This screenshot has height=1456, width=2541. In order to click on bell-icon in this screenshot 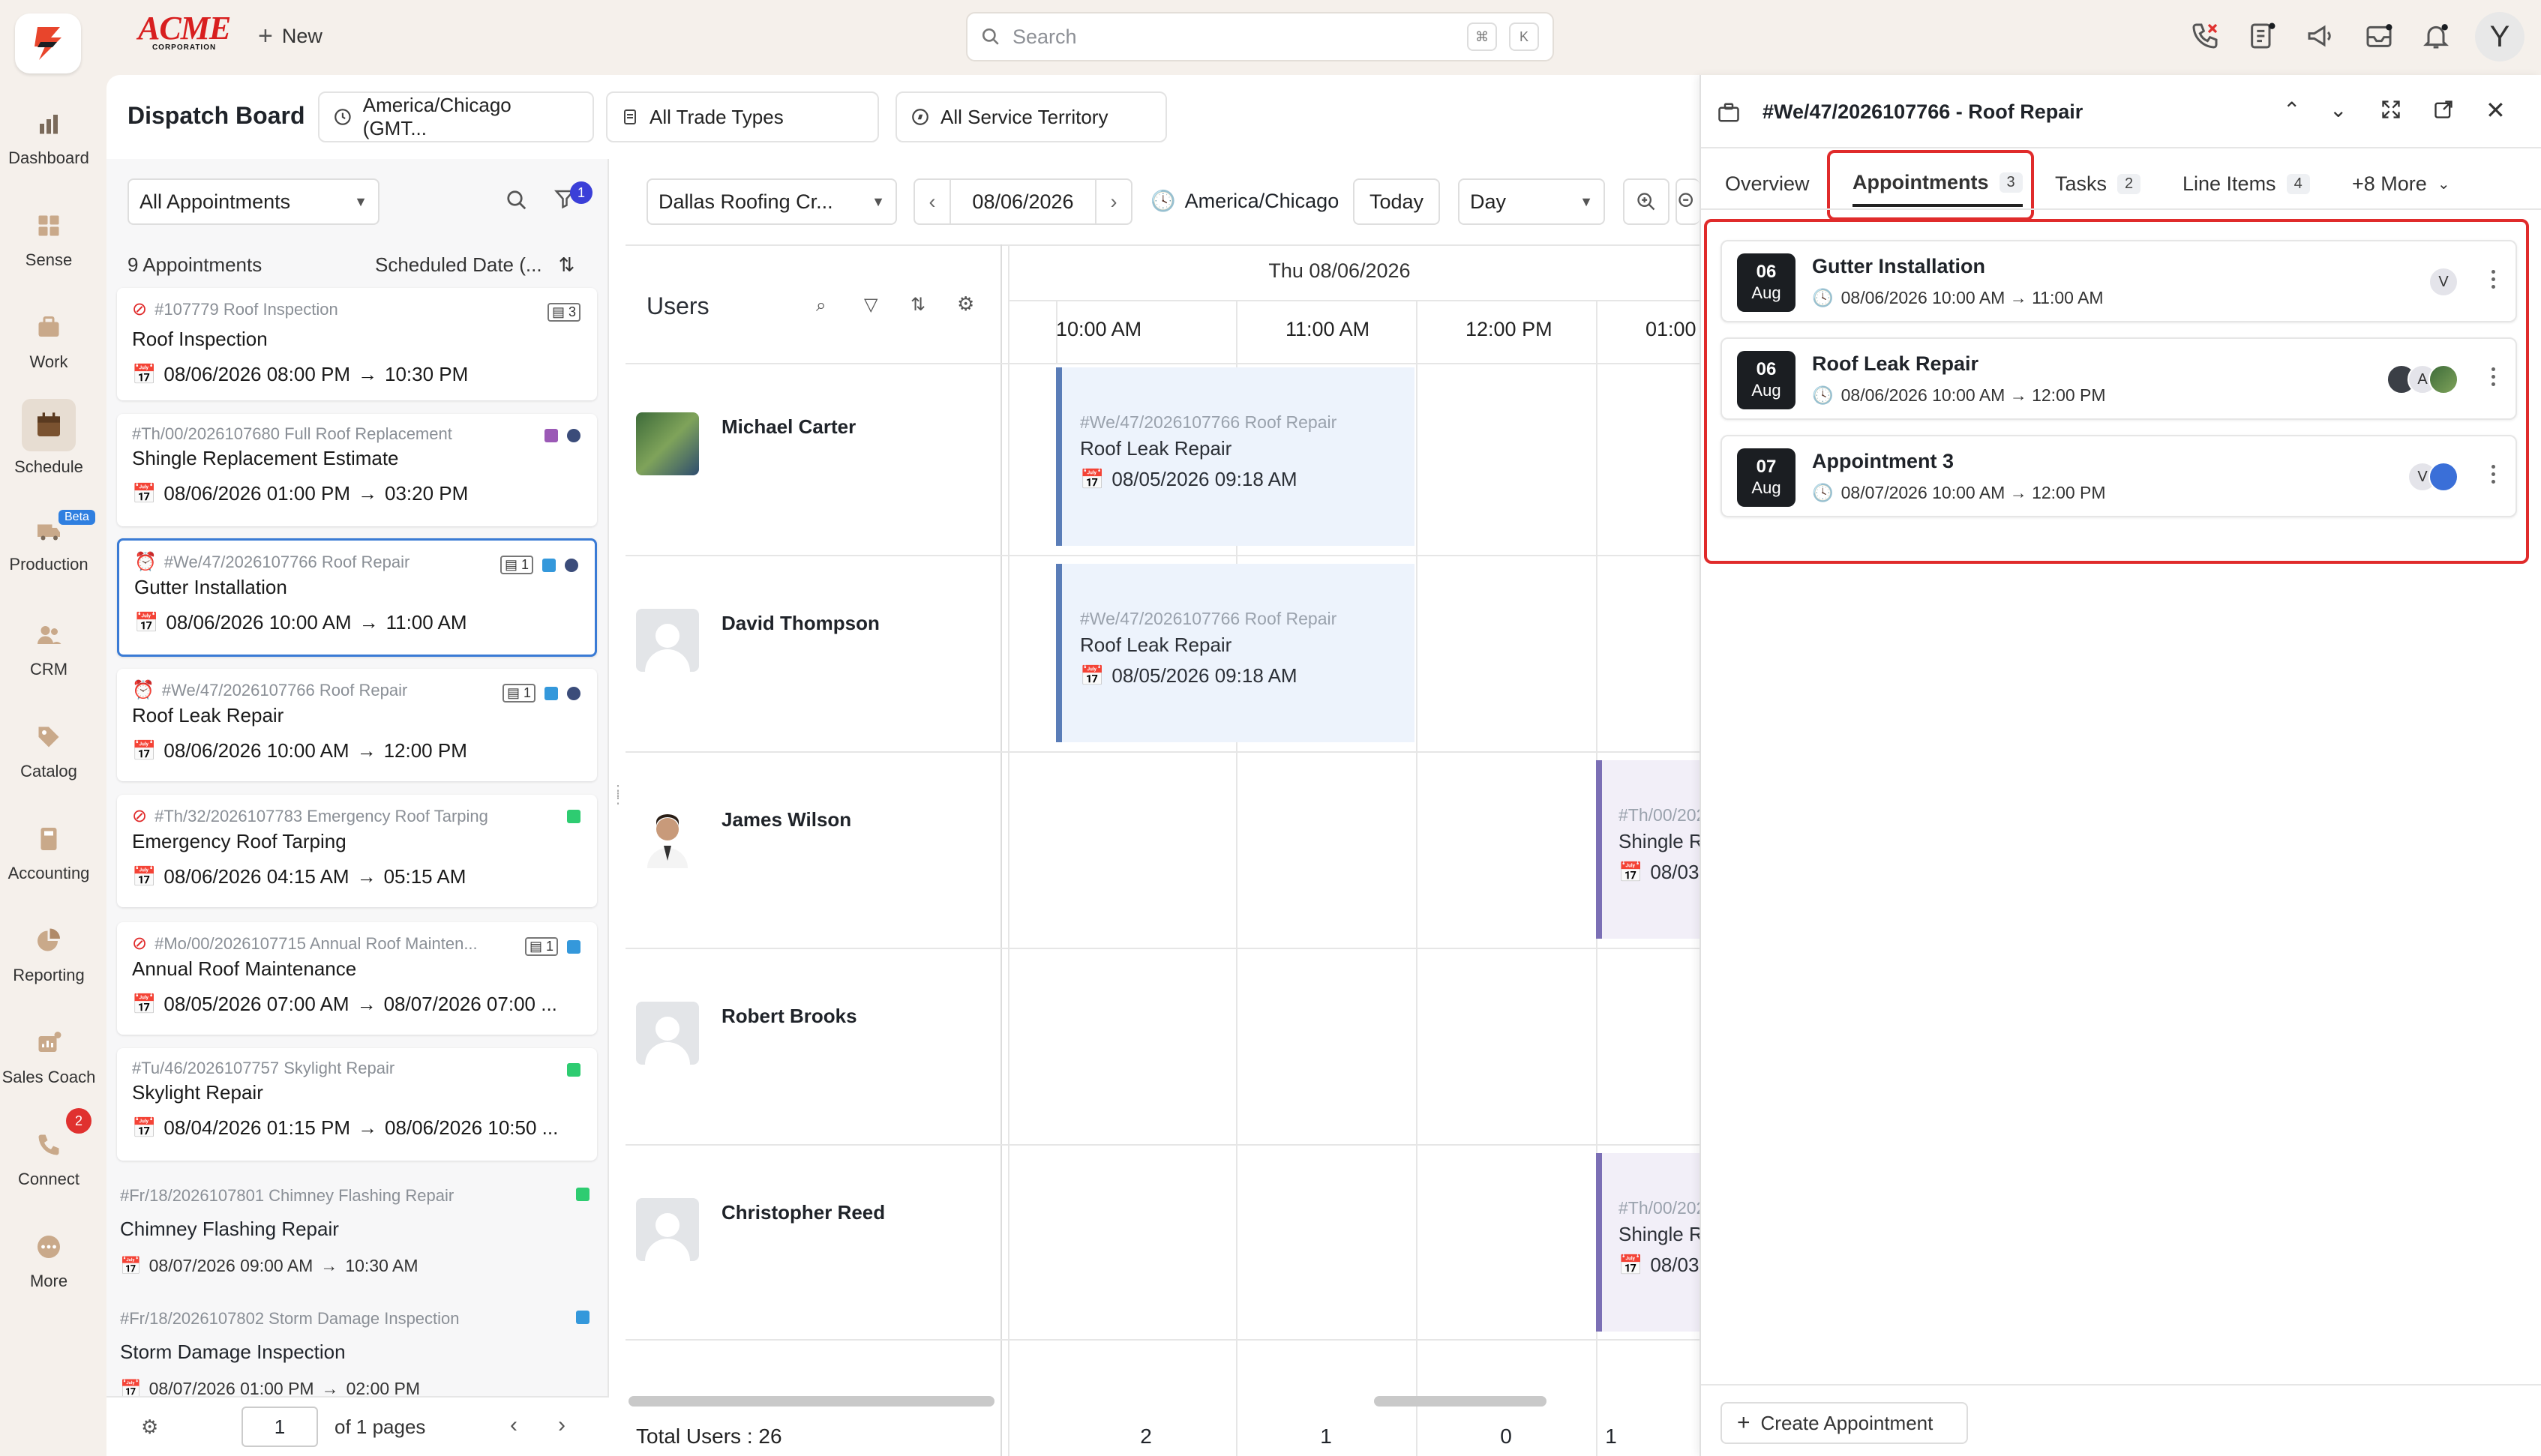, I will do `click(2436, 35)`.